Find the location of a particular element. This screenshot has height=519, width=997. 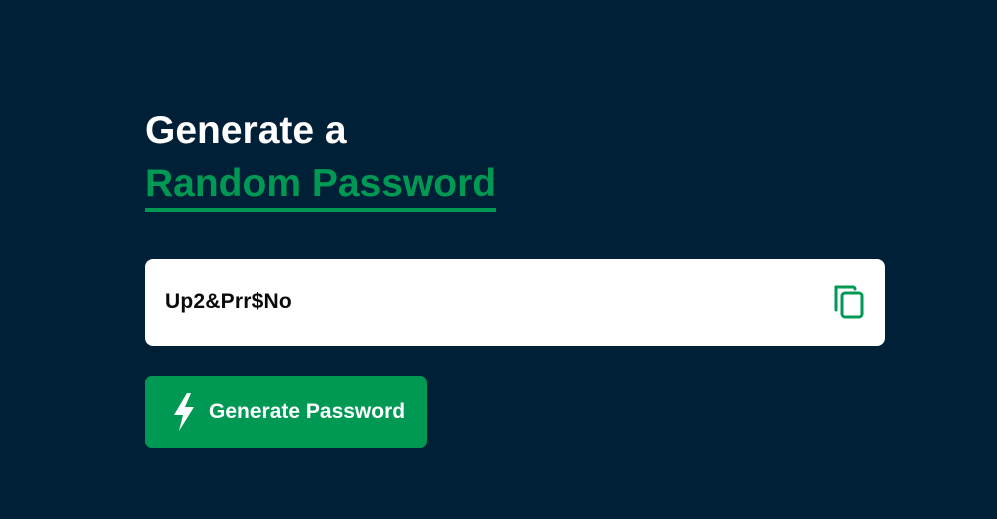

generate-button-label: Generate Password is located at coordinates (307, 411).